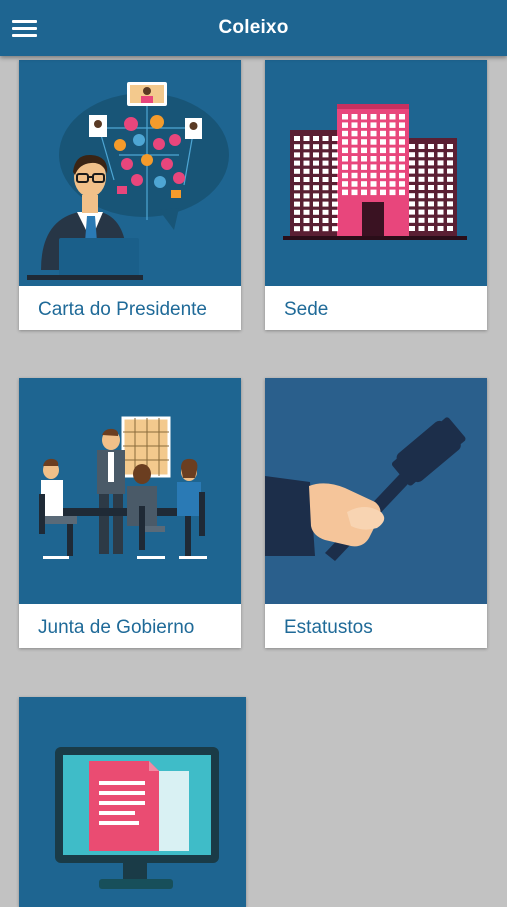 Image resolution: width=507 pixels, height=907 pixels. Describe the element at coordinates (253, 28) in the screenshot. I see `app-bar: Coleixo` at that location.